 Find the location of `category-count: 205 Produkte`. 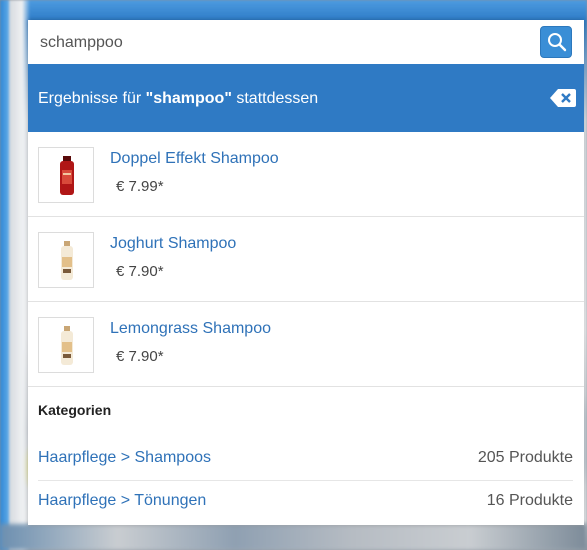

category-count: 205 Produkte is located at coordinates (525, 457).